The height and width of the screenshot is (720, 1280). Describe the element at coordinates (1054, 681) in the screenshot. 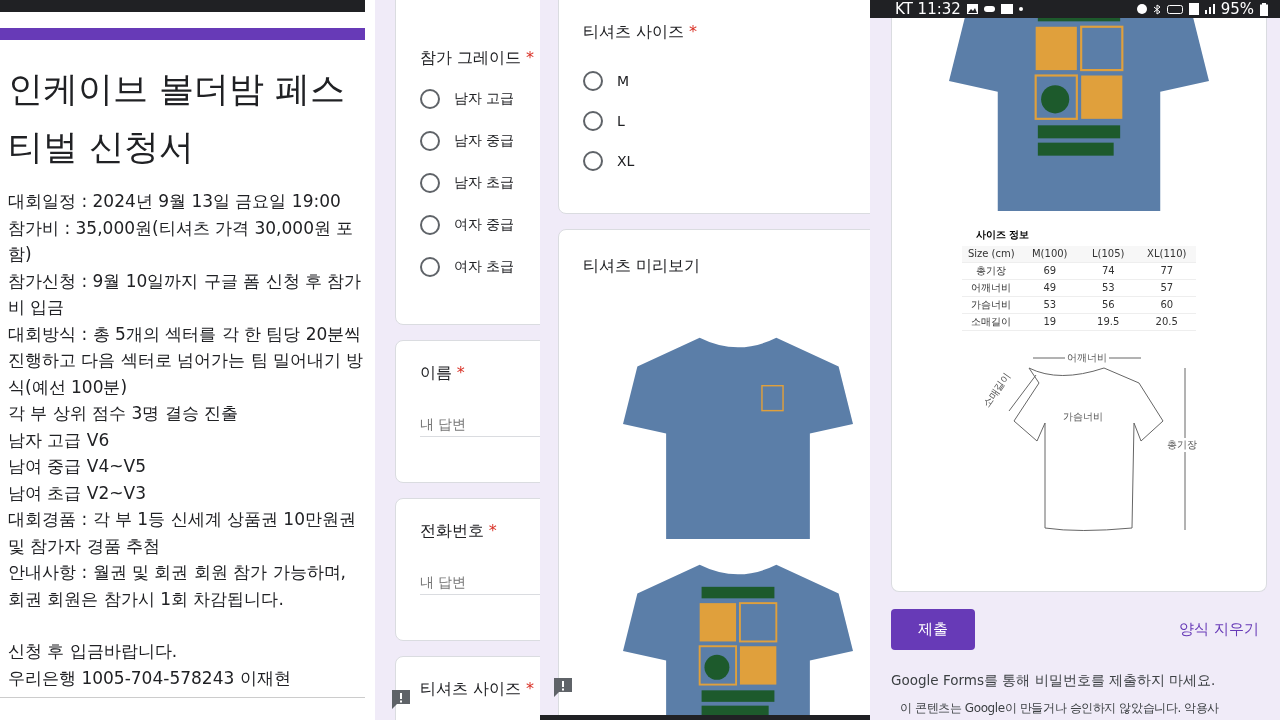

I see `footer-note: Google Forms를 통해 비밀번호를 제출하지 마세요.` at that location.